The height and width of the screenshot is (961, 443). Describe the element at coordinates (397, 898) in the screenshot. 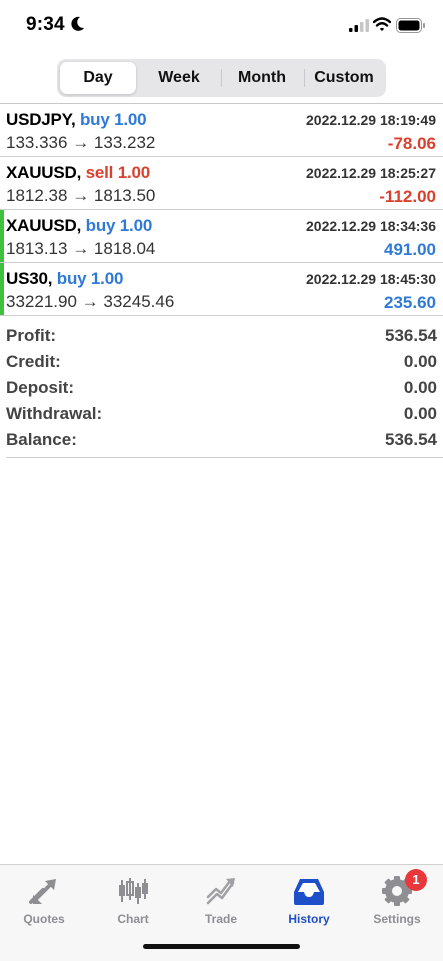

I see `tab-settings: 1 Settings` at that location.